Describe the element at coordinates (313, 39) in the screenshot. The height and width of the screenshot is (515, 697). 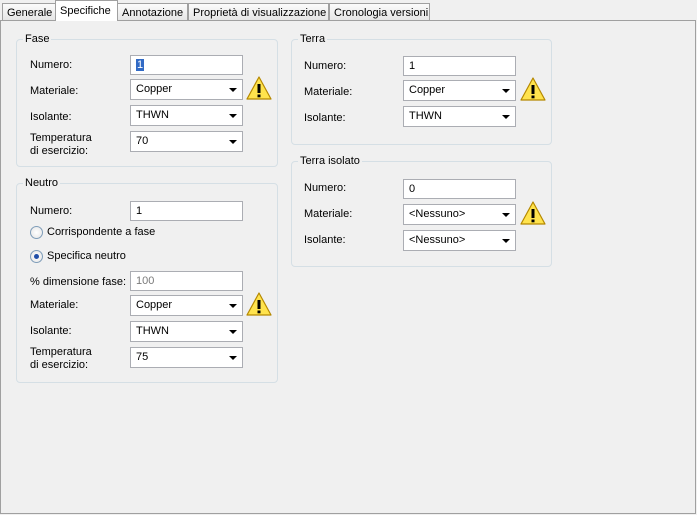
I see `terra-group-title: Terra` at that location.